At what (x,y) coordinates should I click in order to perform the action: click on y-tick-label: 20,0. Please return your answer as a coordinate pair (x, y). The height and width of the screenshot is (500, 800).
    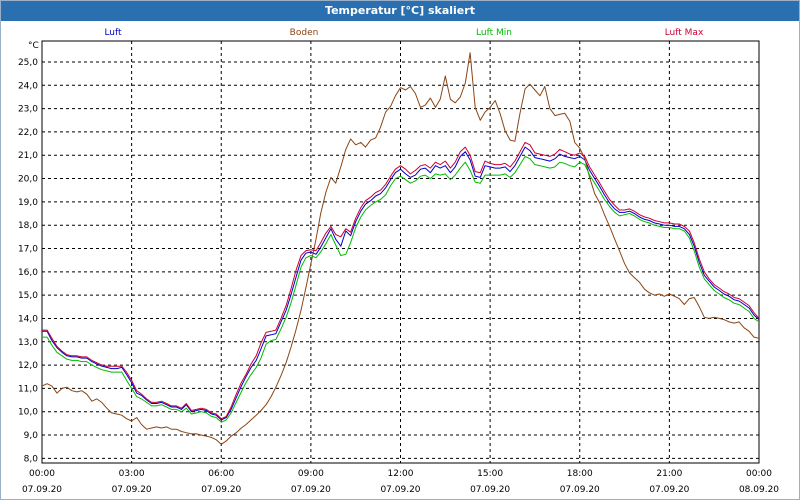
    Looking at the image, I should click on (28, 180).